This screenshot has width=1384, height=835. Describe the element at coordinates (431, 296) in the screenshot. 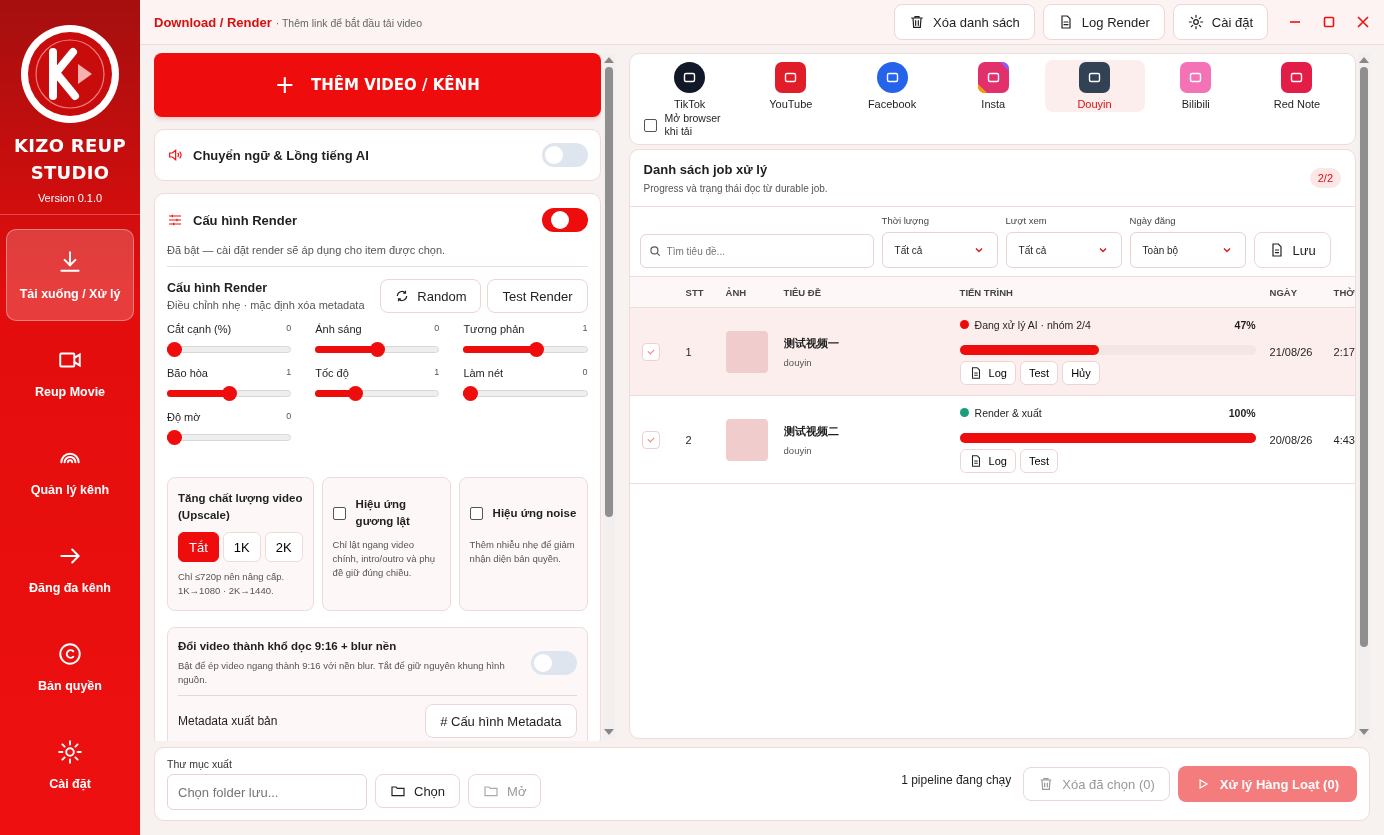

I see `random-button: Random` at that location.